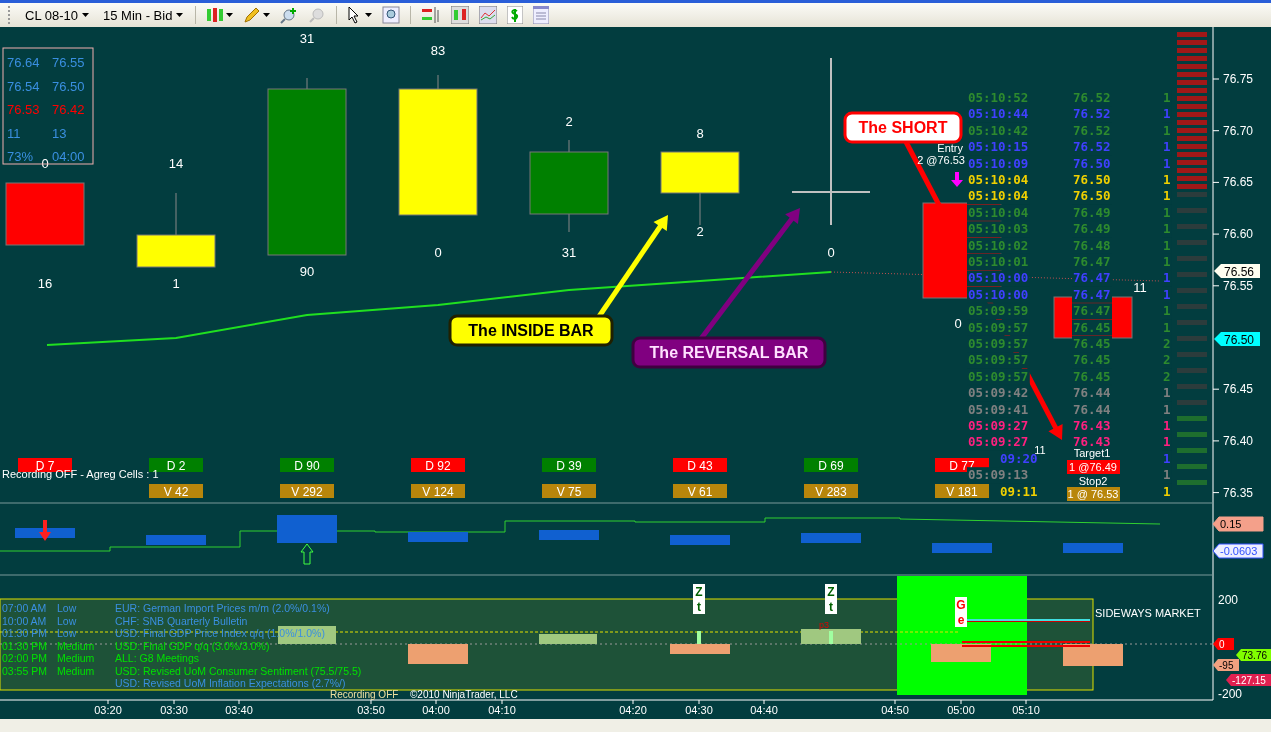 This screenshot has width=1271, height=732. Describe the element at coordinates (569, 491) in the screenshot. I see `volume-label: V 75` at that location.